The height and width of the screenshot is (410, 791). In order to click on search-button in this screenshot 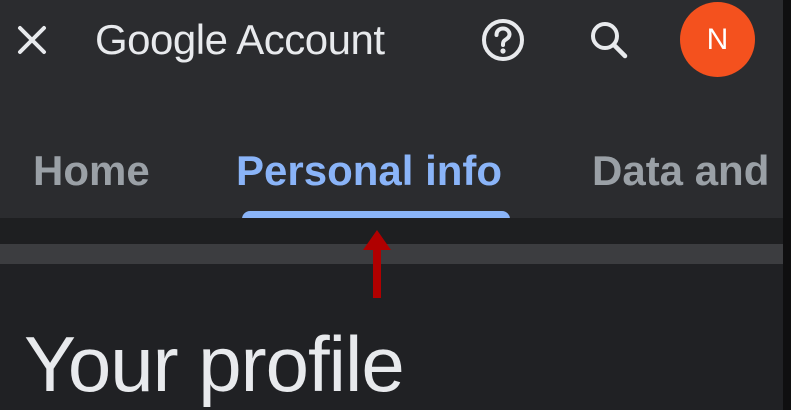, I will do `click(609, 40)`.